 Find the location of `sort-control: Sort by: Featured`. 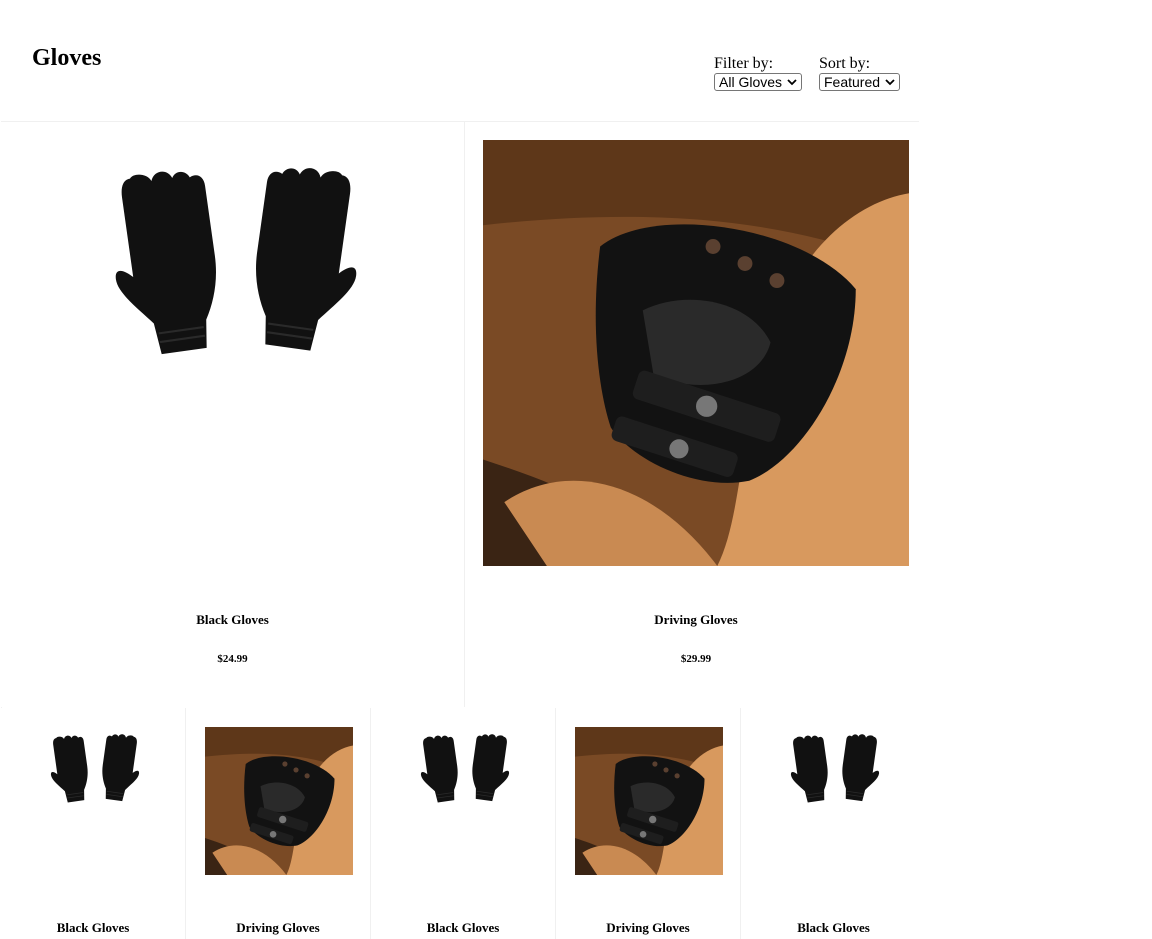

sort-control: Sort by: Featured is located at coordinates (860, 73).